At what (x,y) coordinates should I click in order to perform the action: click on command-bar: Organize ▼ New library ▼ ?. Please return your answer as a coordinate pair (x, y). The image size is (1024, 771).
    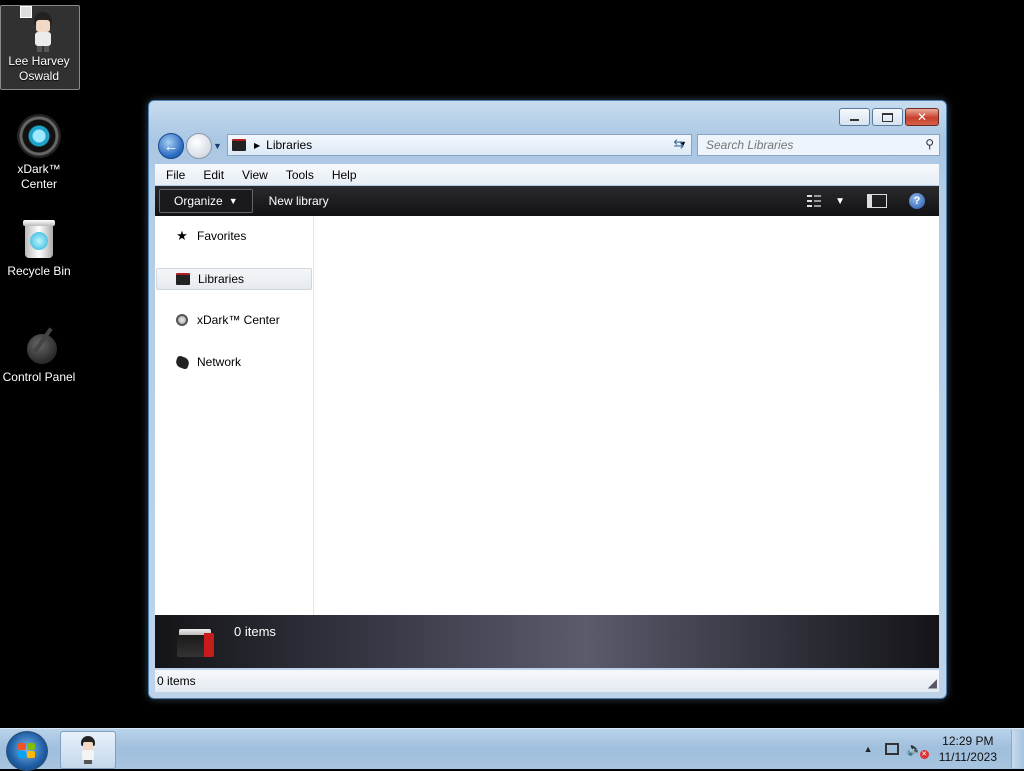
    Looking at the image, I should click on (547, 201).